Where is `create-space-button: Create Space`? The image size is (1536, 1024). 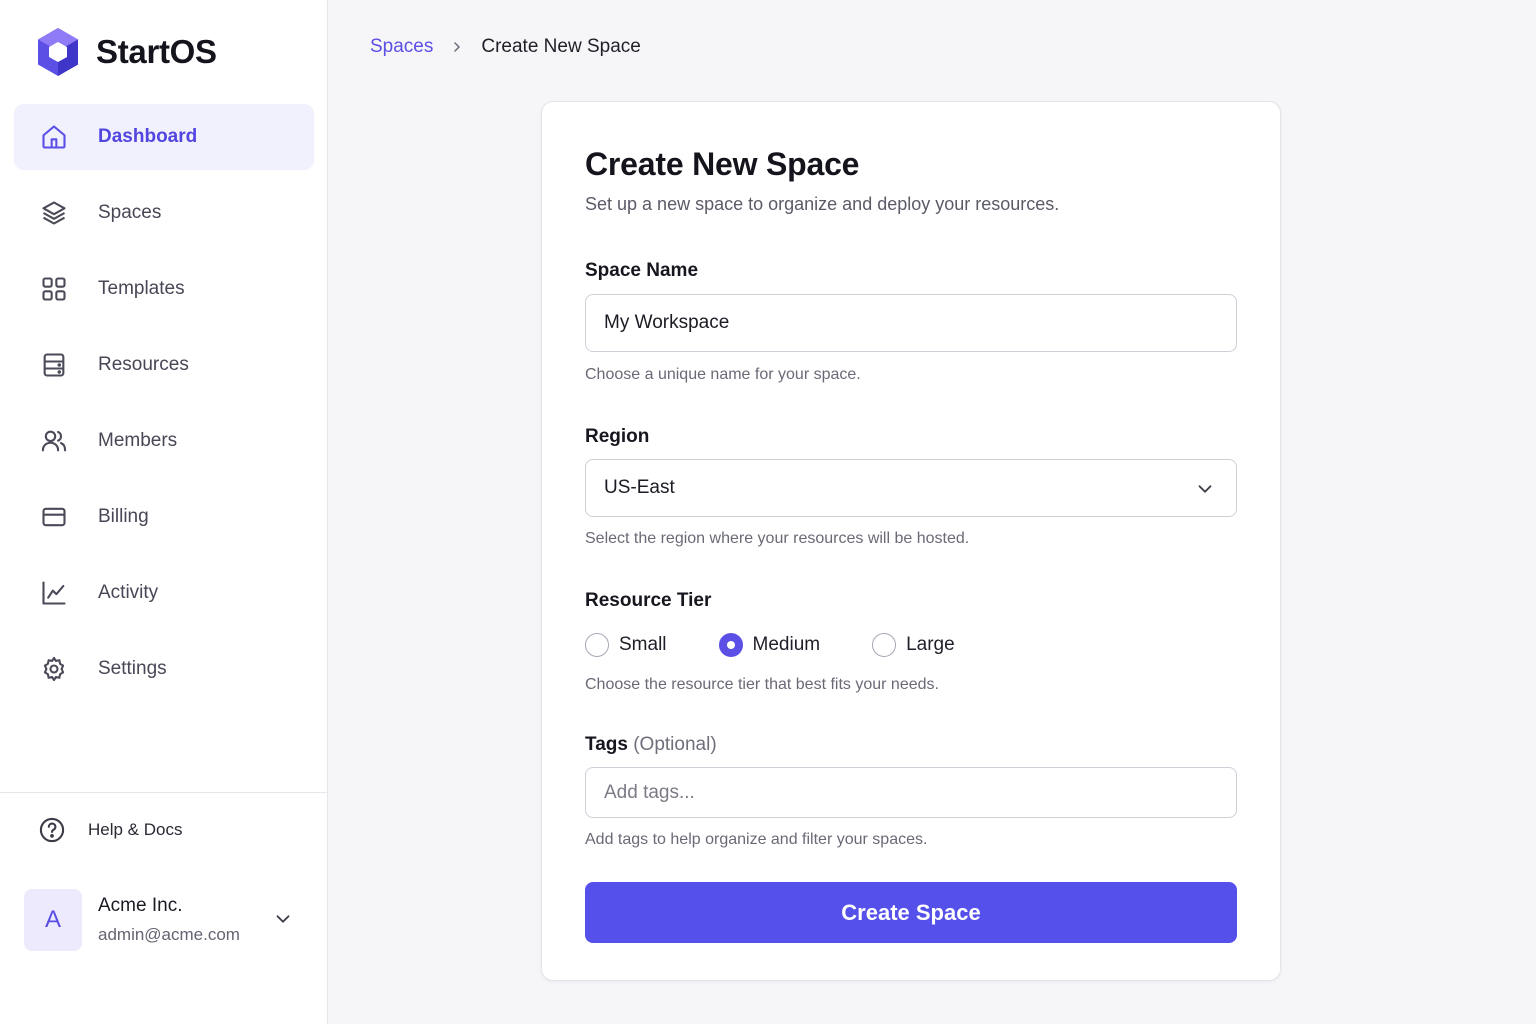
create-space-button: Create Space is located at coordinates (911, 912).